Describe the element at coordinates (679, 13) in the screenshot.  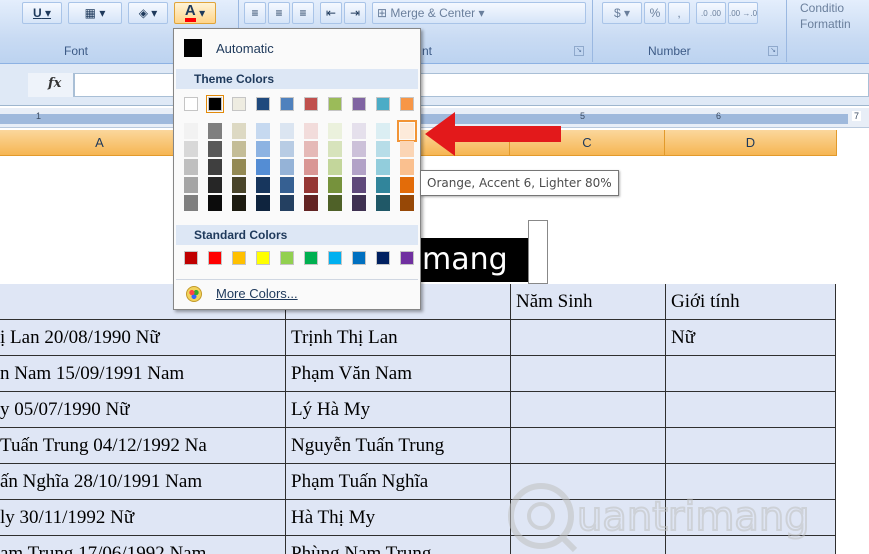
I see `comma-style-button: ,` at that location.